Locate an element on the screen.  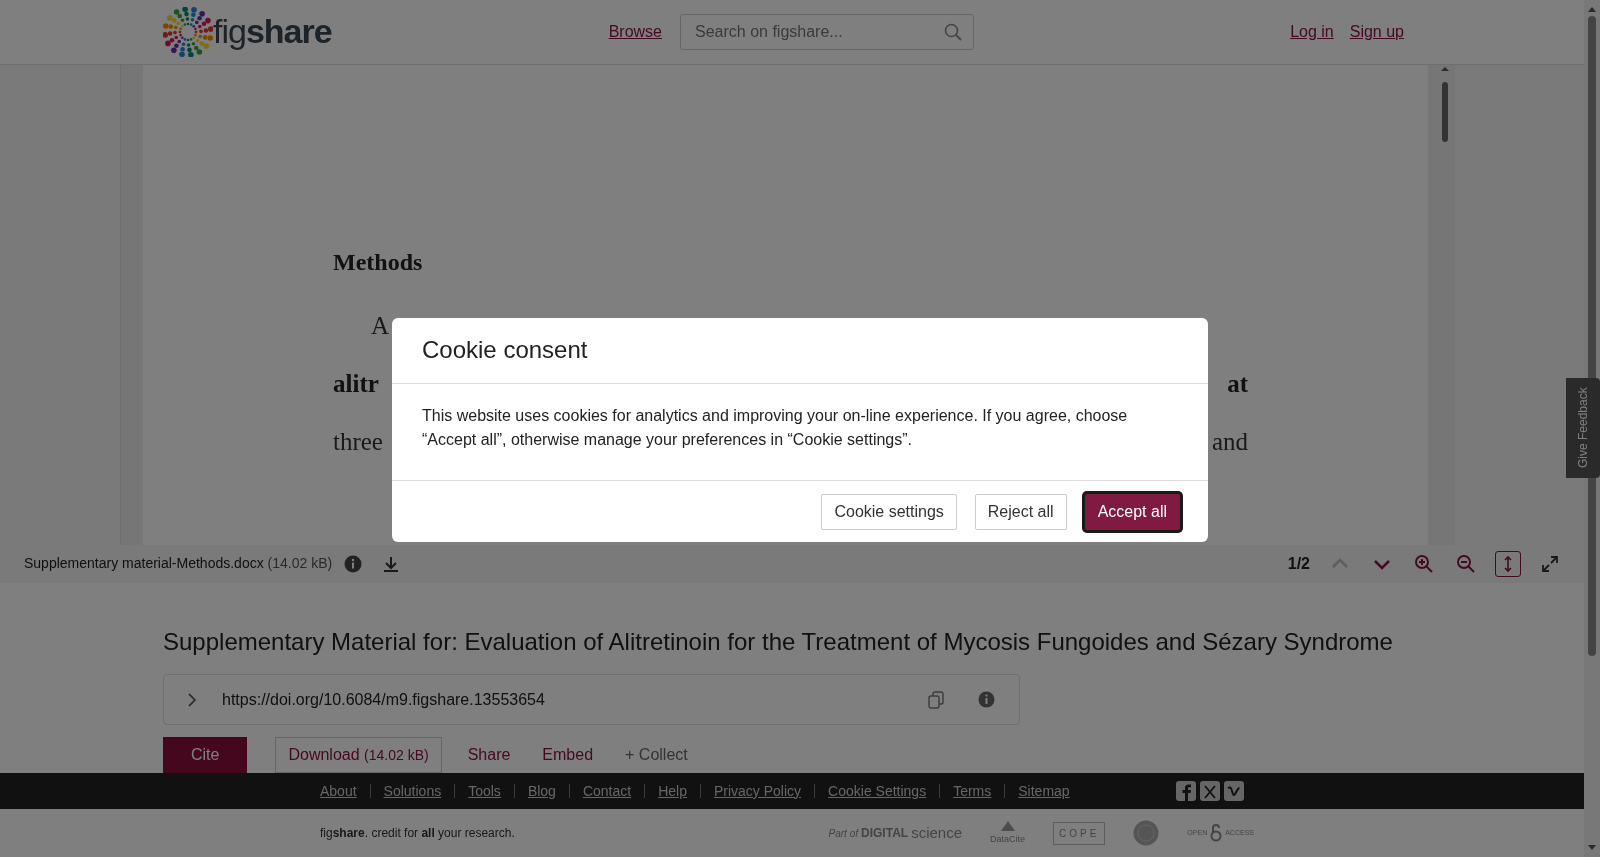
facebook-icon is located at coordinates (1186, 791).